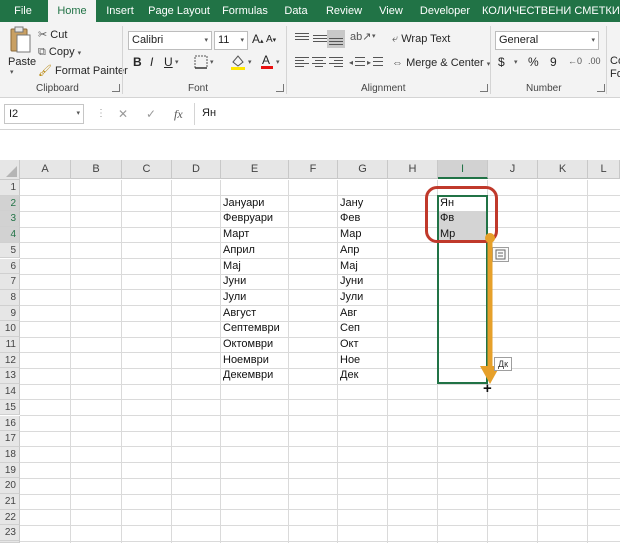 This screenshot has width=620, height=543. I want to click on tab-insert: Insert, so click(120, 11).